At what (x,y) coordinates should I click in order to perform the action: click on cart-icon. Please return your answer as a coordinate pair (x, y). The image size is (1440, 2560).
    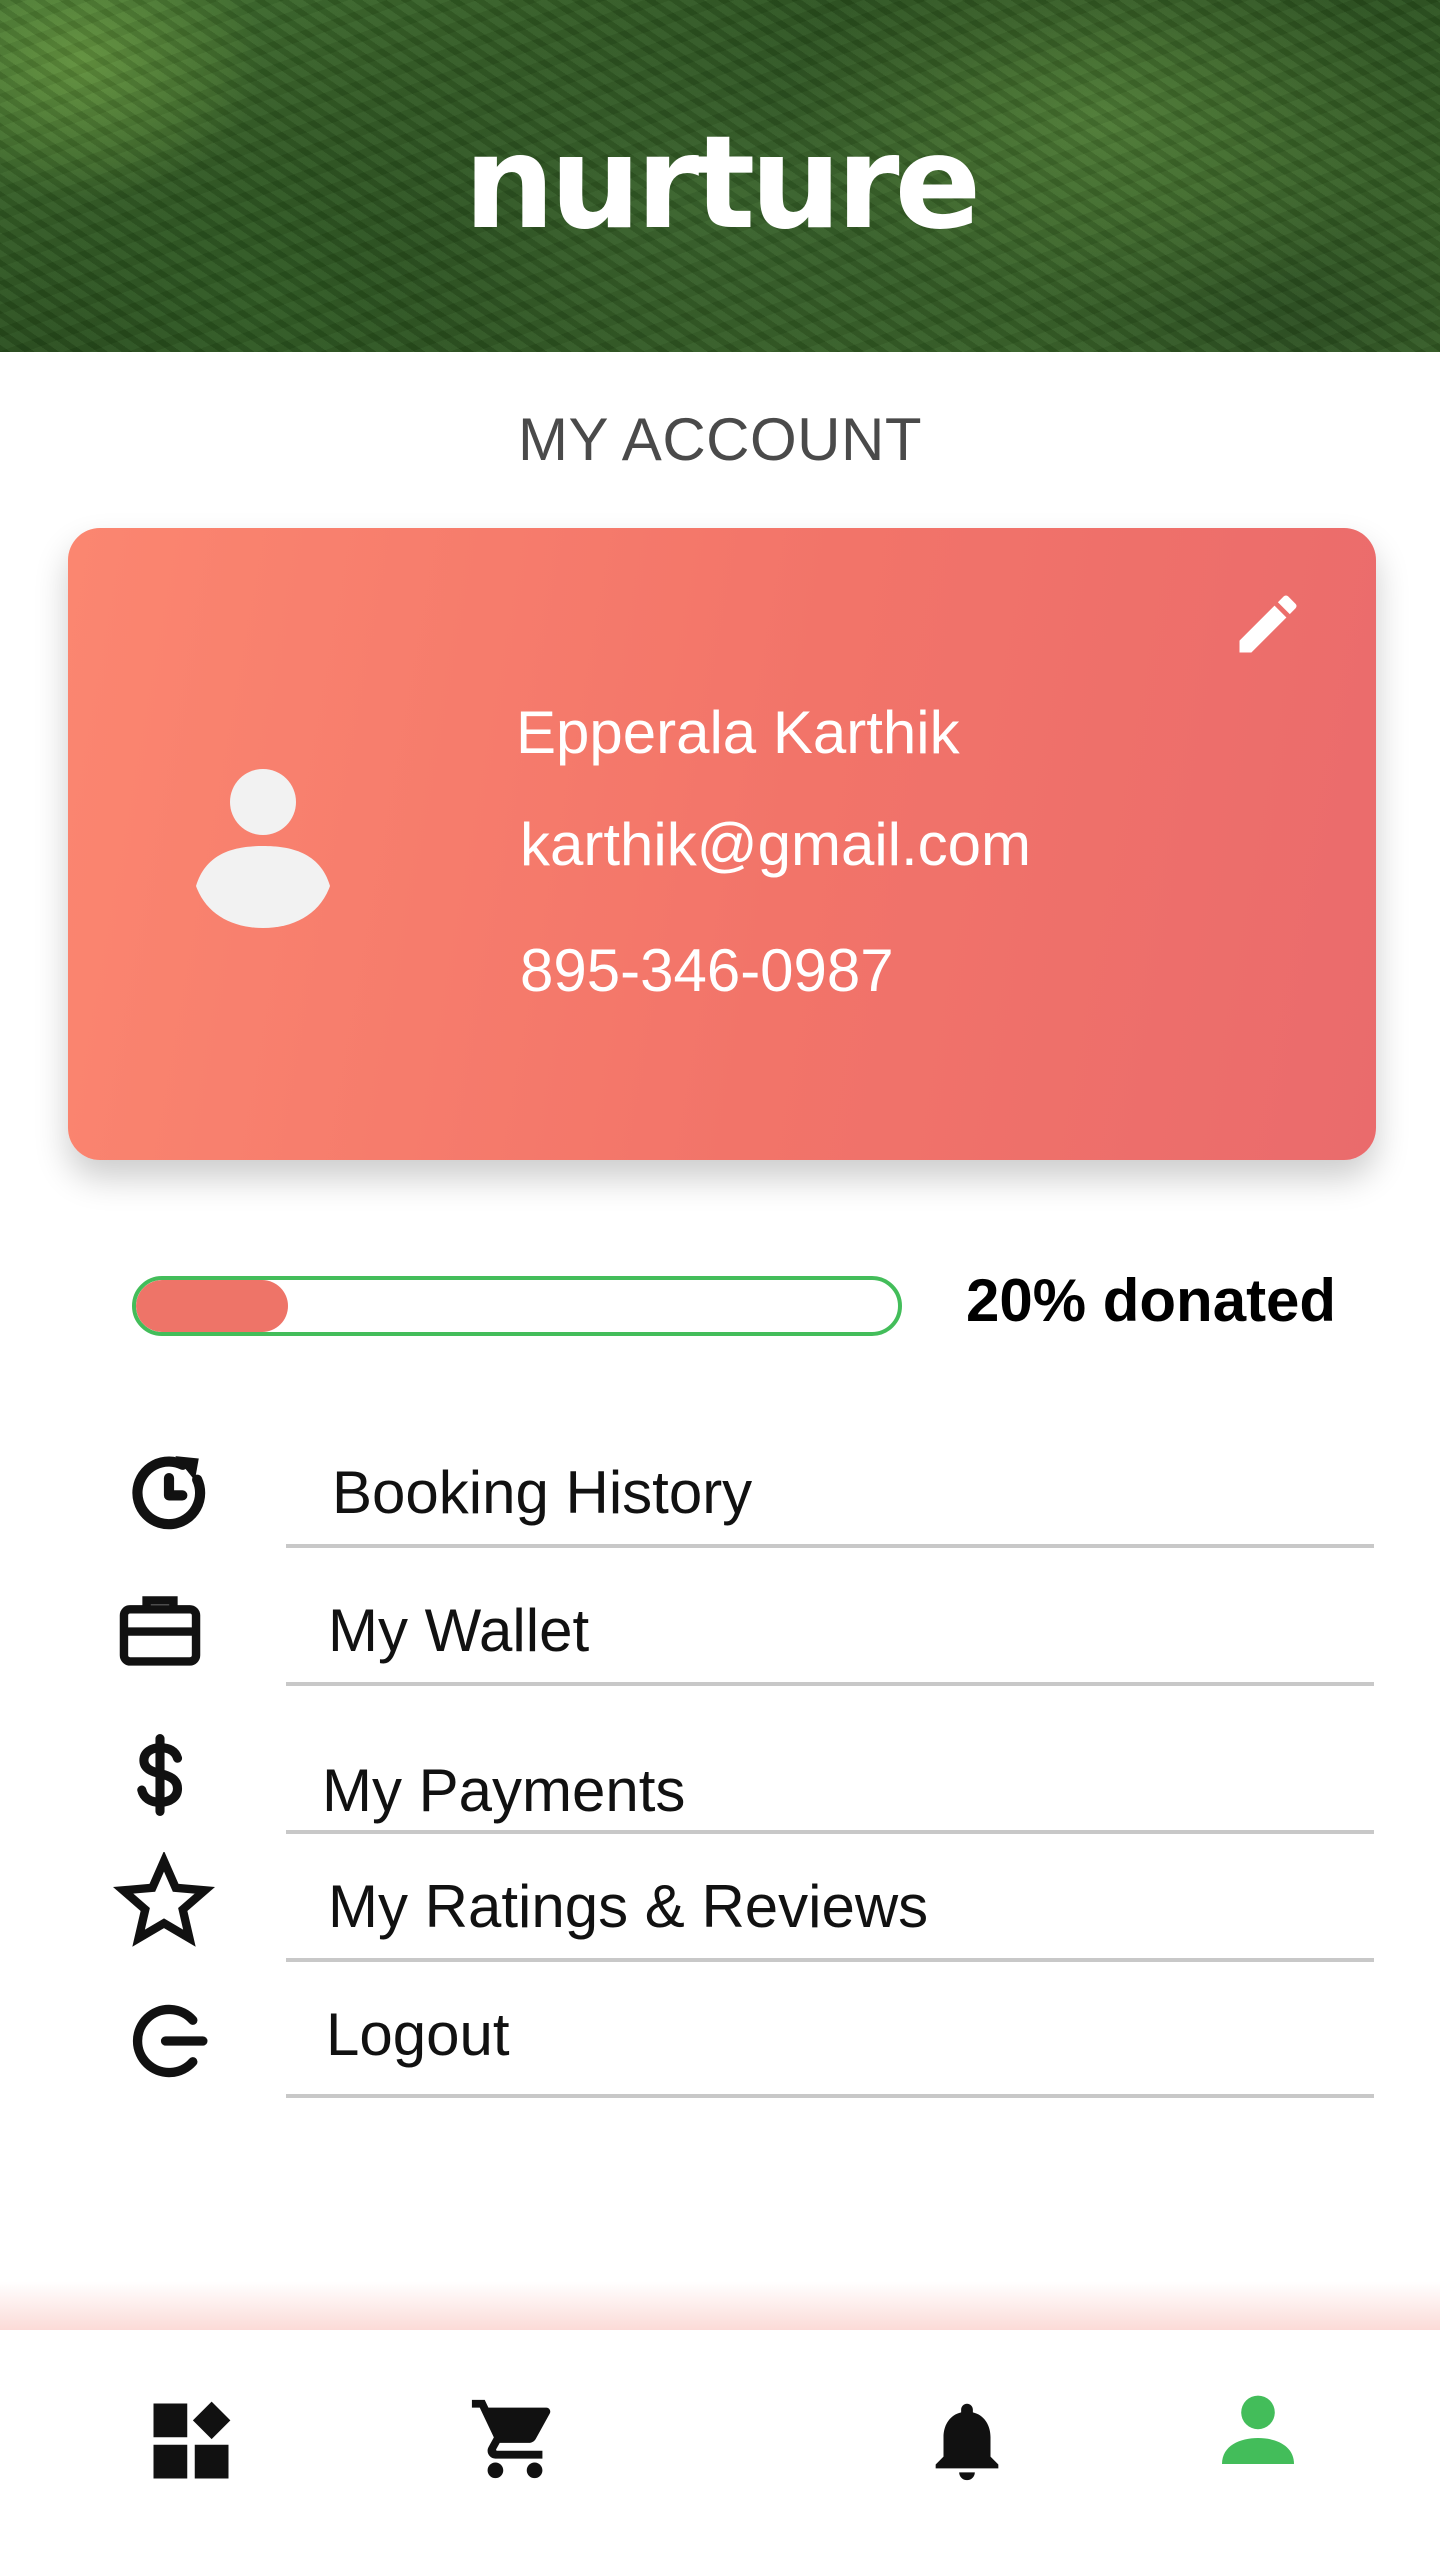
    Looking at the image, I should click on (515, 2439).